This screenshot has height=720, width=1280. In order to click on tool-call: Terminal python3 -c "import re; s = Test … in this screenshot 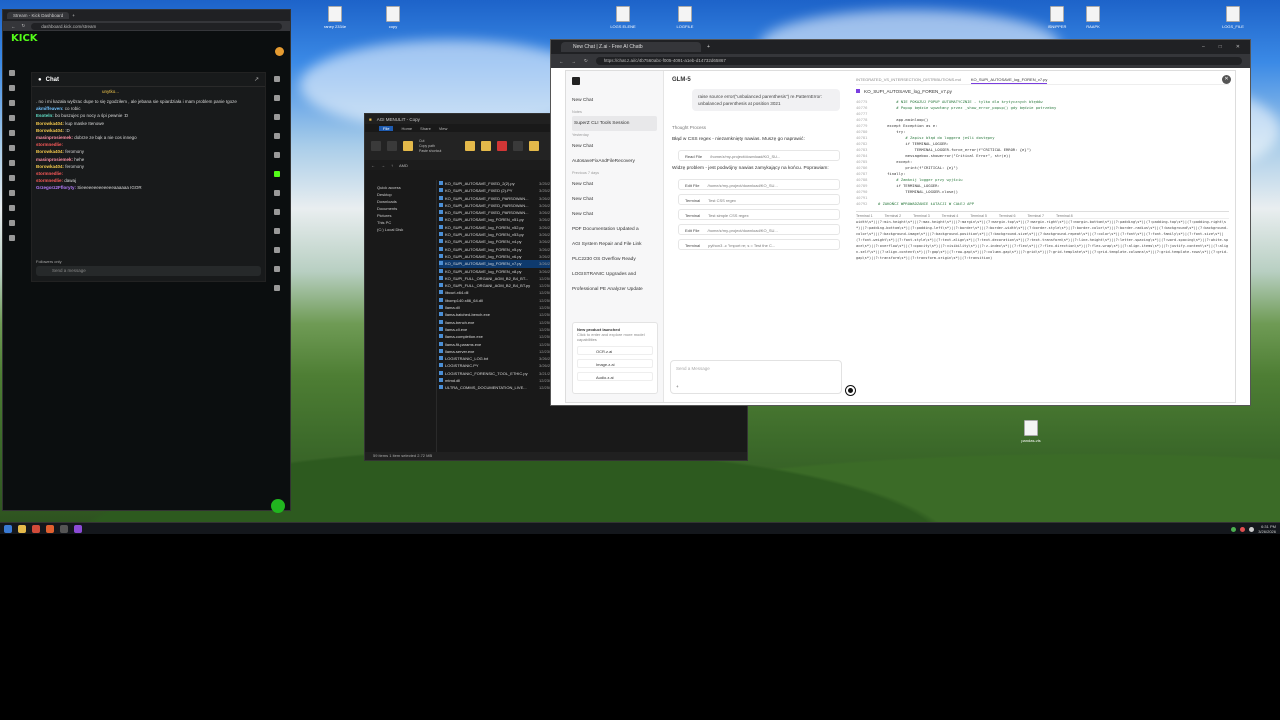, I will do `click(759, 244)`.